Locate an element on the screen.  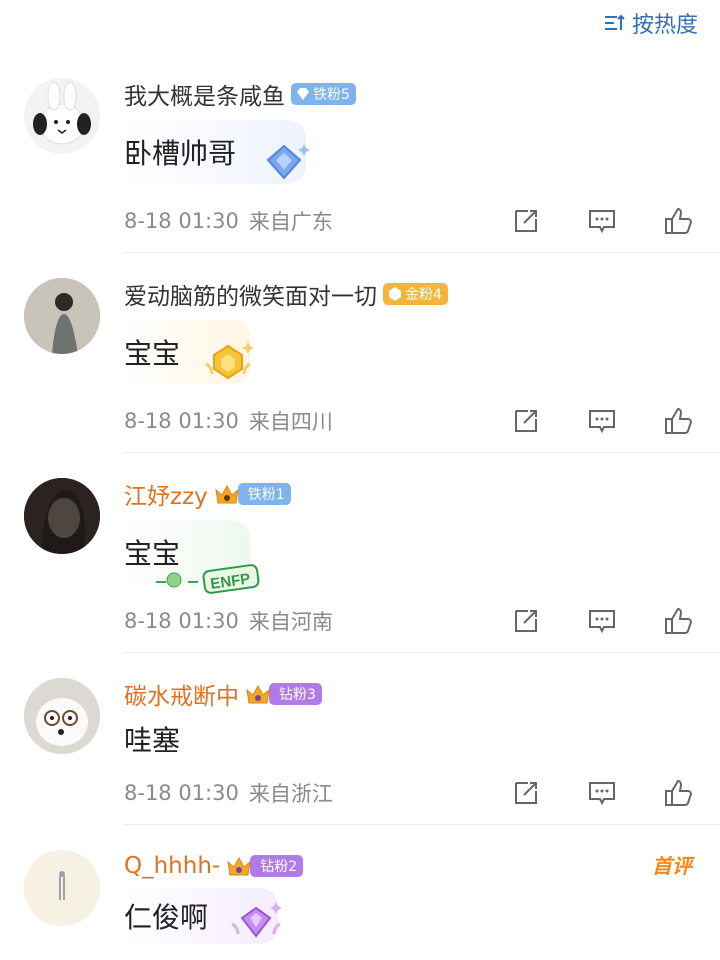
username-row: 爱动脑筋的微笑面对一切 金粉4 is located at coordinates (286, 294).